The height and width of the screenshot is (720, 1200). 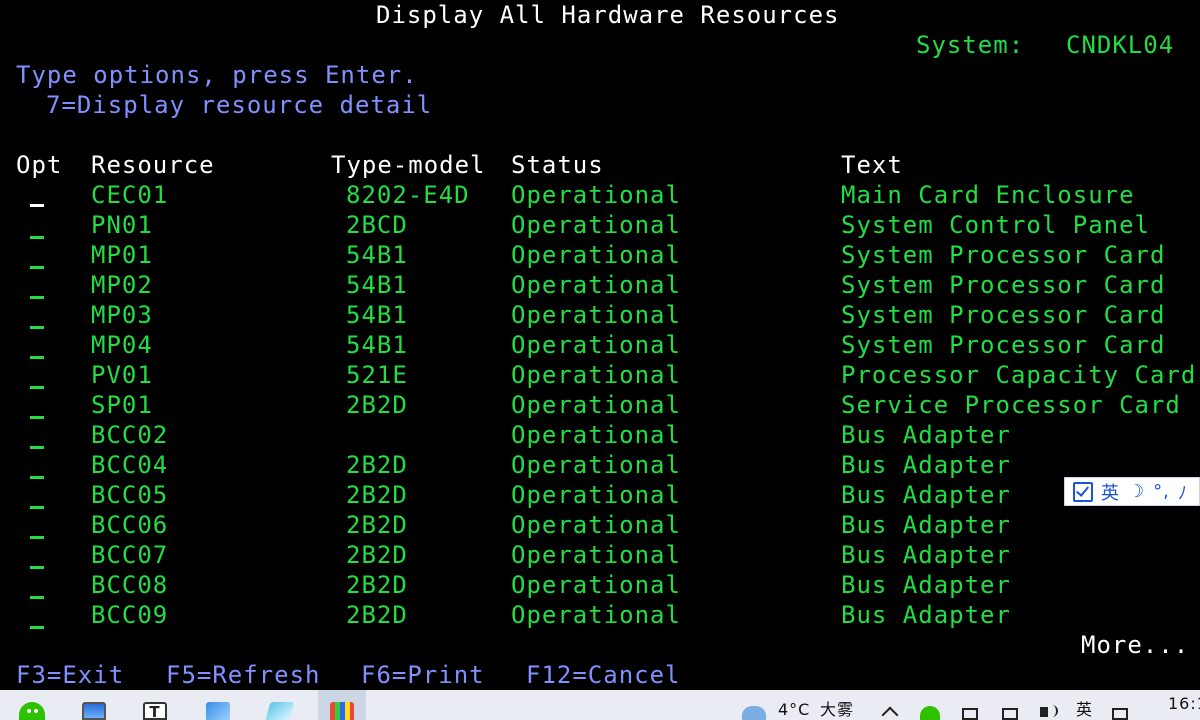 I want to click on column-header-type-model: Type-model, so click(x=408, y=165).